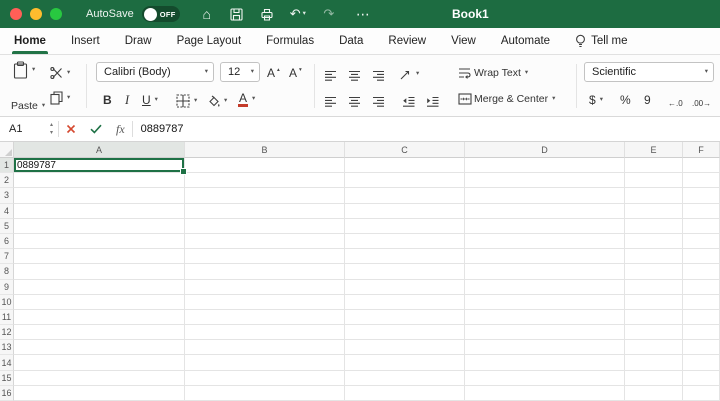 The height and width of the screenshot is (401, 720). What do you see at coordinates (265, 348) in the screenshot?
I see `cell-B13` at bounding box center [265, 348].